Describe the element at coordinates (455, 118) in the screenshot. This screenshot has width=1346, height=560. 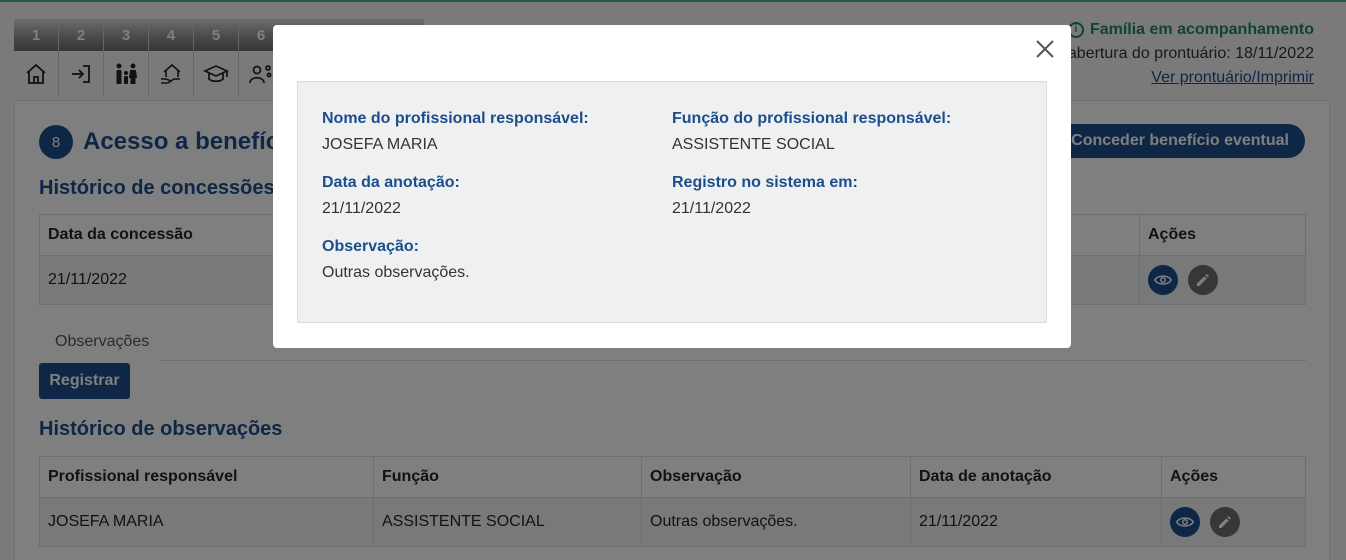
I see `professional-label: Nome do profissional responsável:` at that location.